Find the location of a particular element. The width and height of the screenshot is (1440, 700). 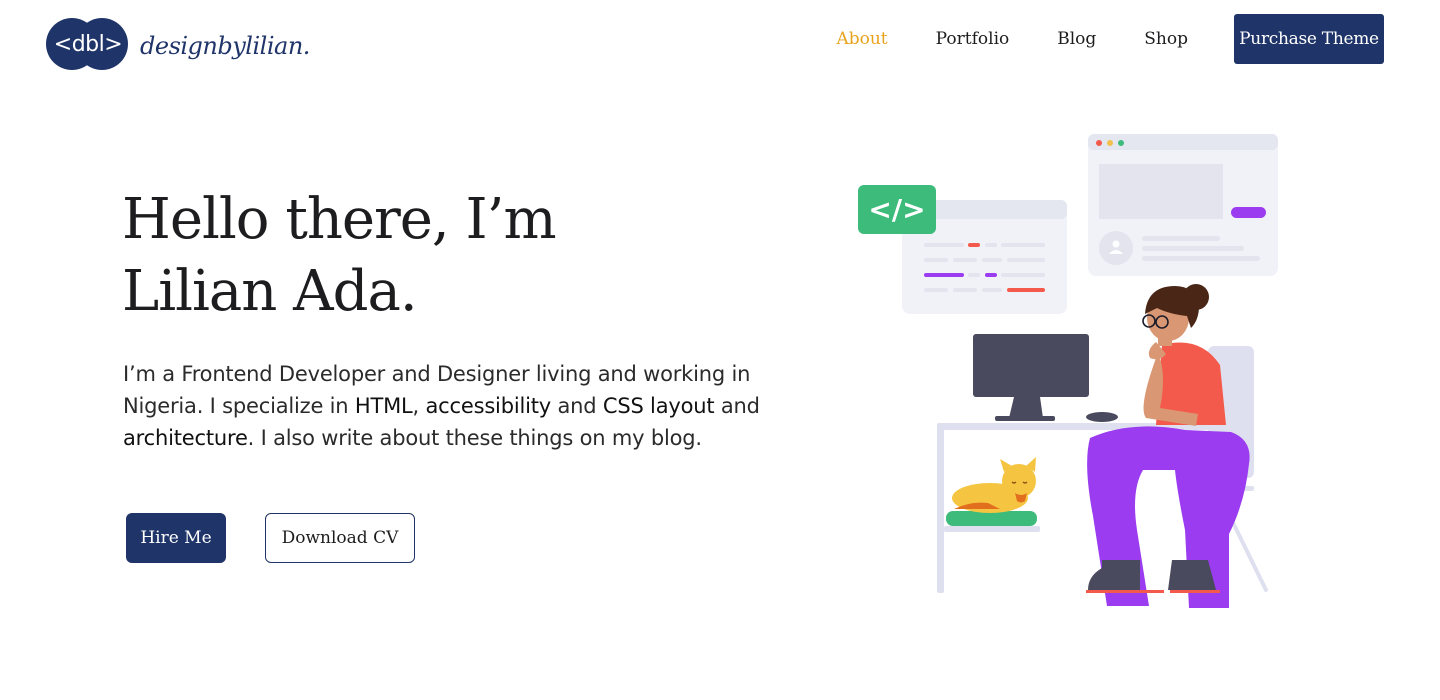

brand-logo: <dbl> designbylilian. is located at coordinates (178, 44).